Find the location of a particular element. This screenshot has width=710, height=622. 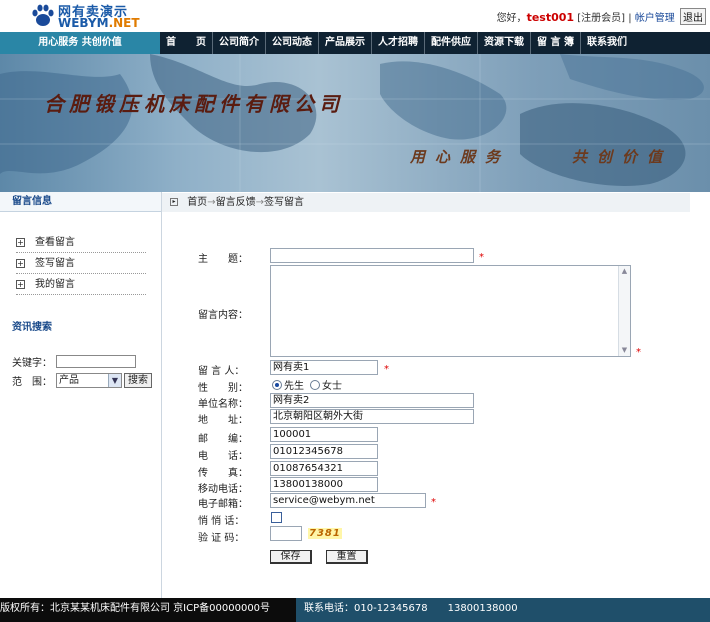

scope-select: 产品 ▼ is located at coordinates (89, 380).